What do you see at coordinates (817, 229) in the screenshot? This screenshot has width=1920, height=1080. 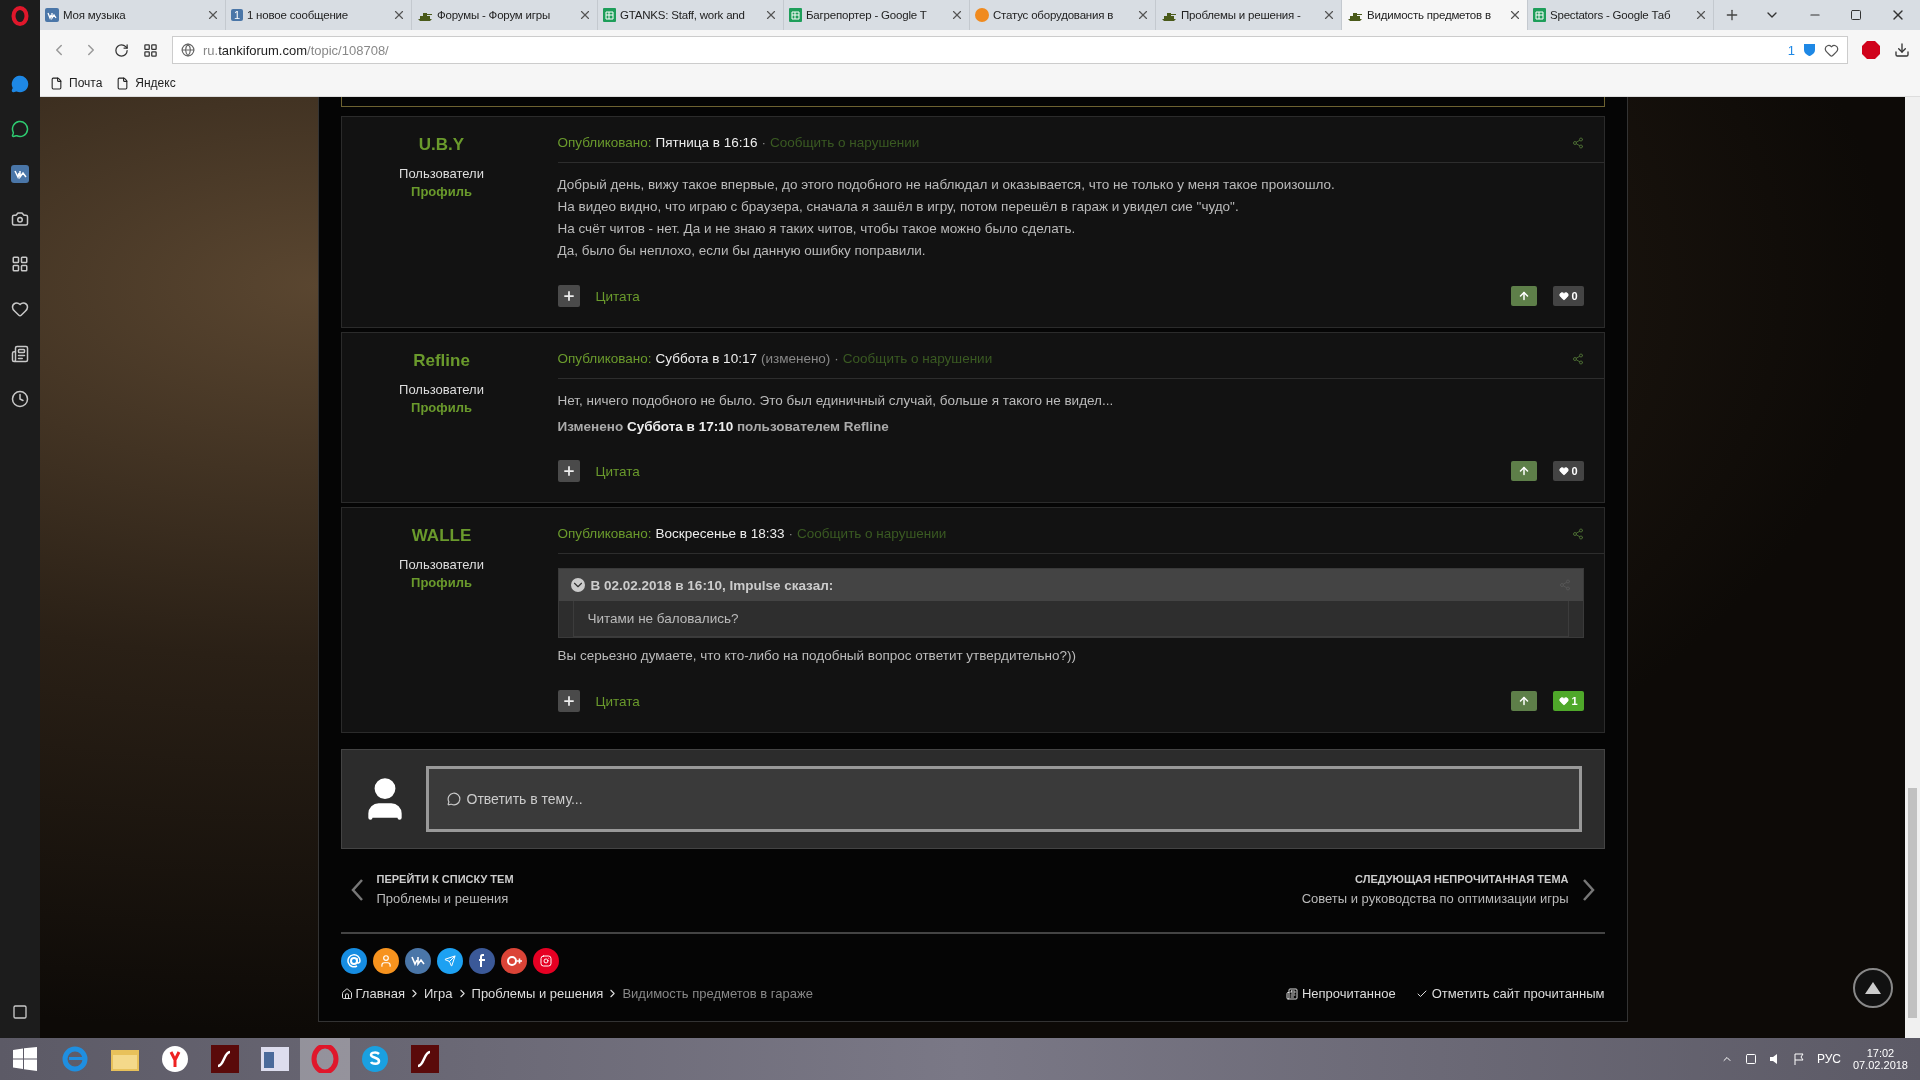 I see `post-text: На счёт читов - нет. Да и не знаю я таких читов, чтобы такое можно было сделать.` at bounding box center [817, 229].